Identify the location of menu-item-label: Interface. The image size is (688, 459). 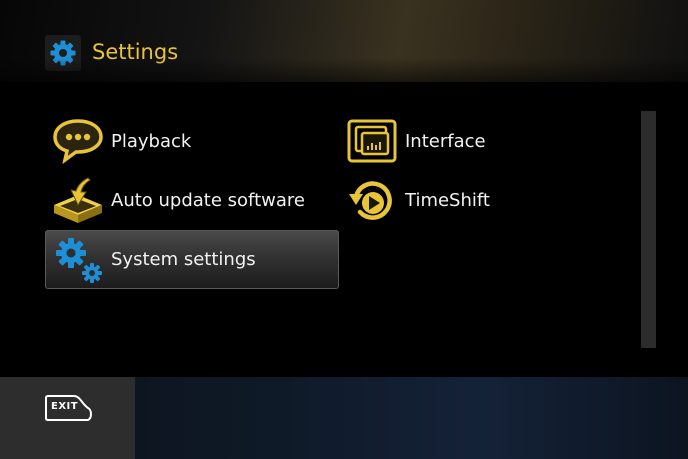
(445, 141).